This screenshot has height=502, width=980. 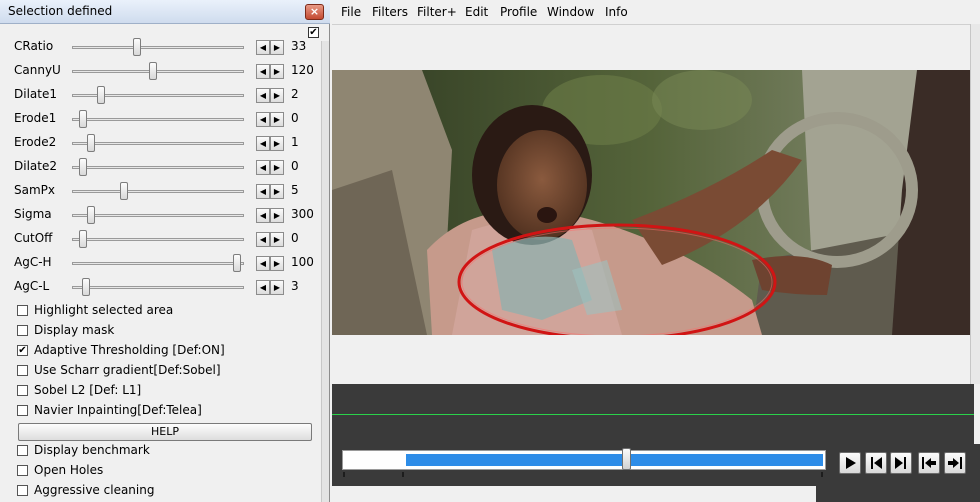 I want to click on seek-bar, so click(x=584, y=460).